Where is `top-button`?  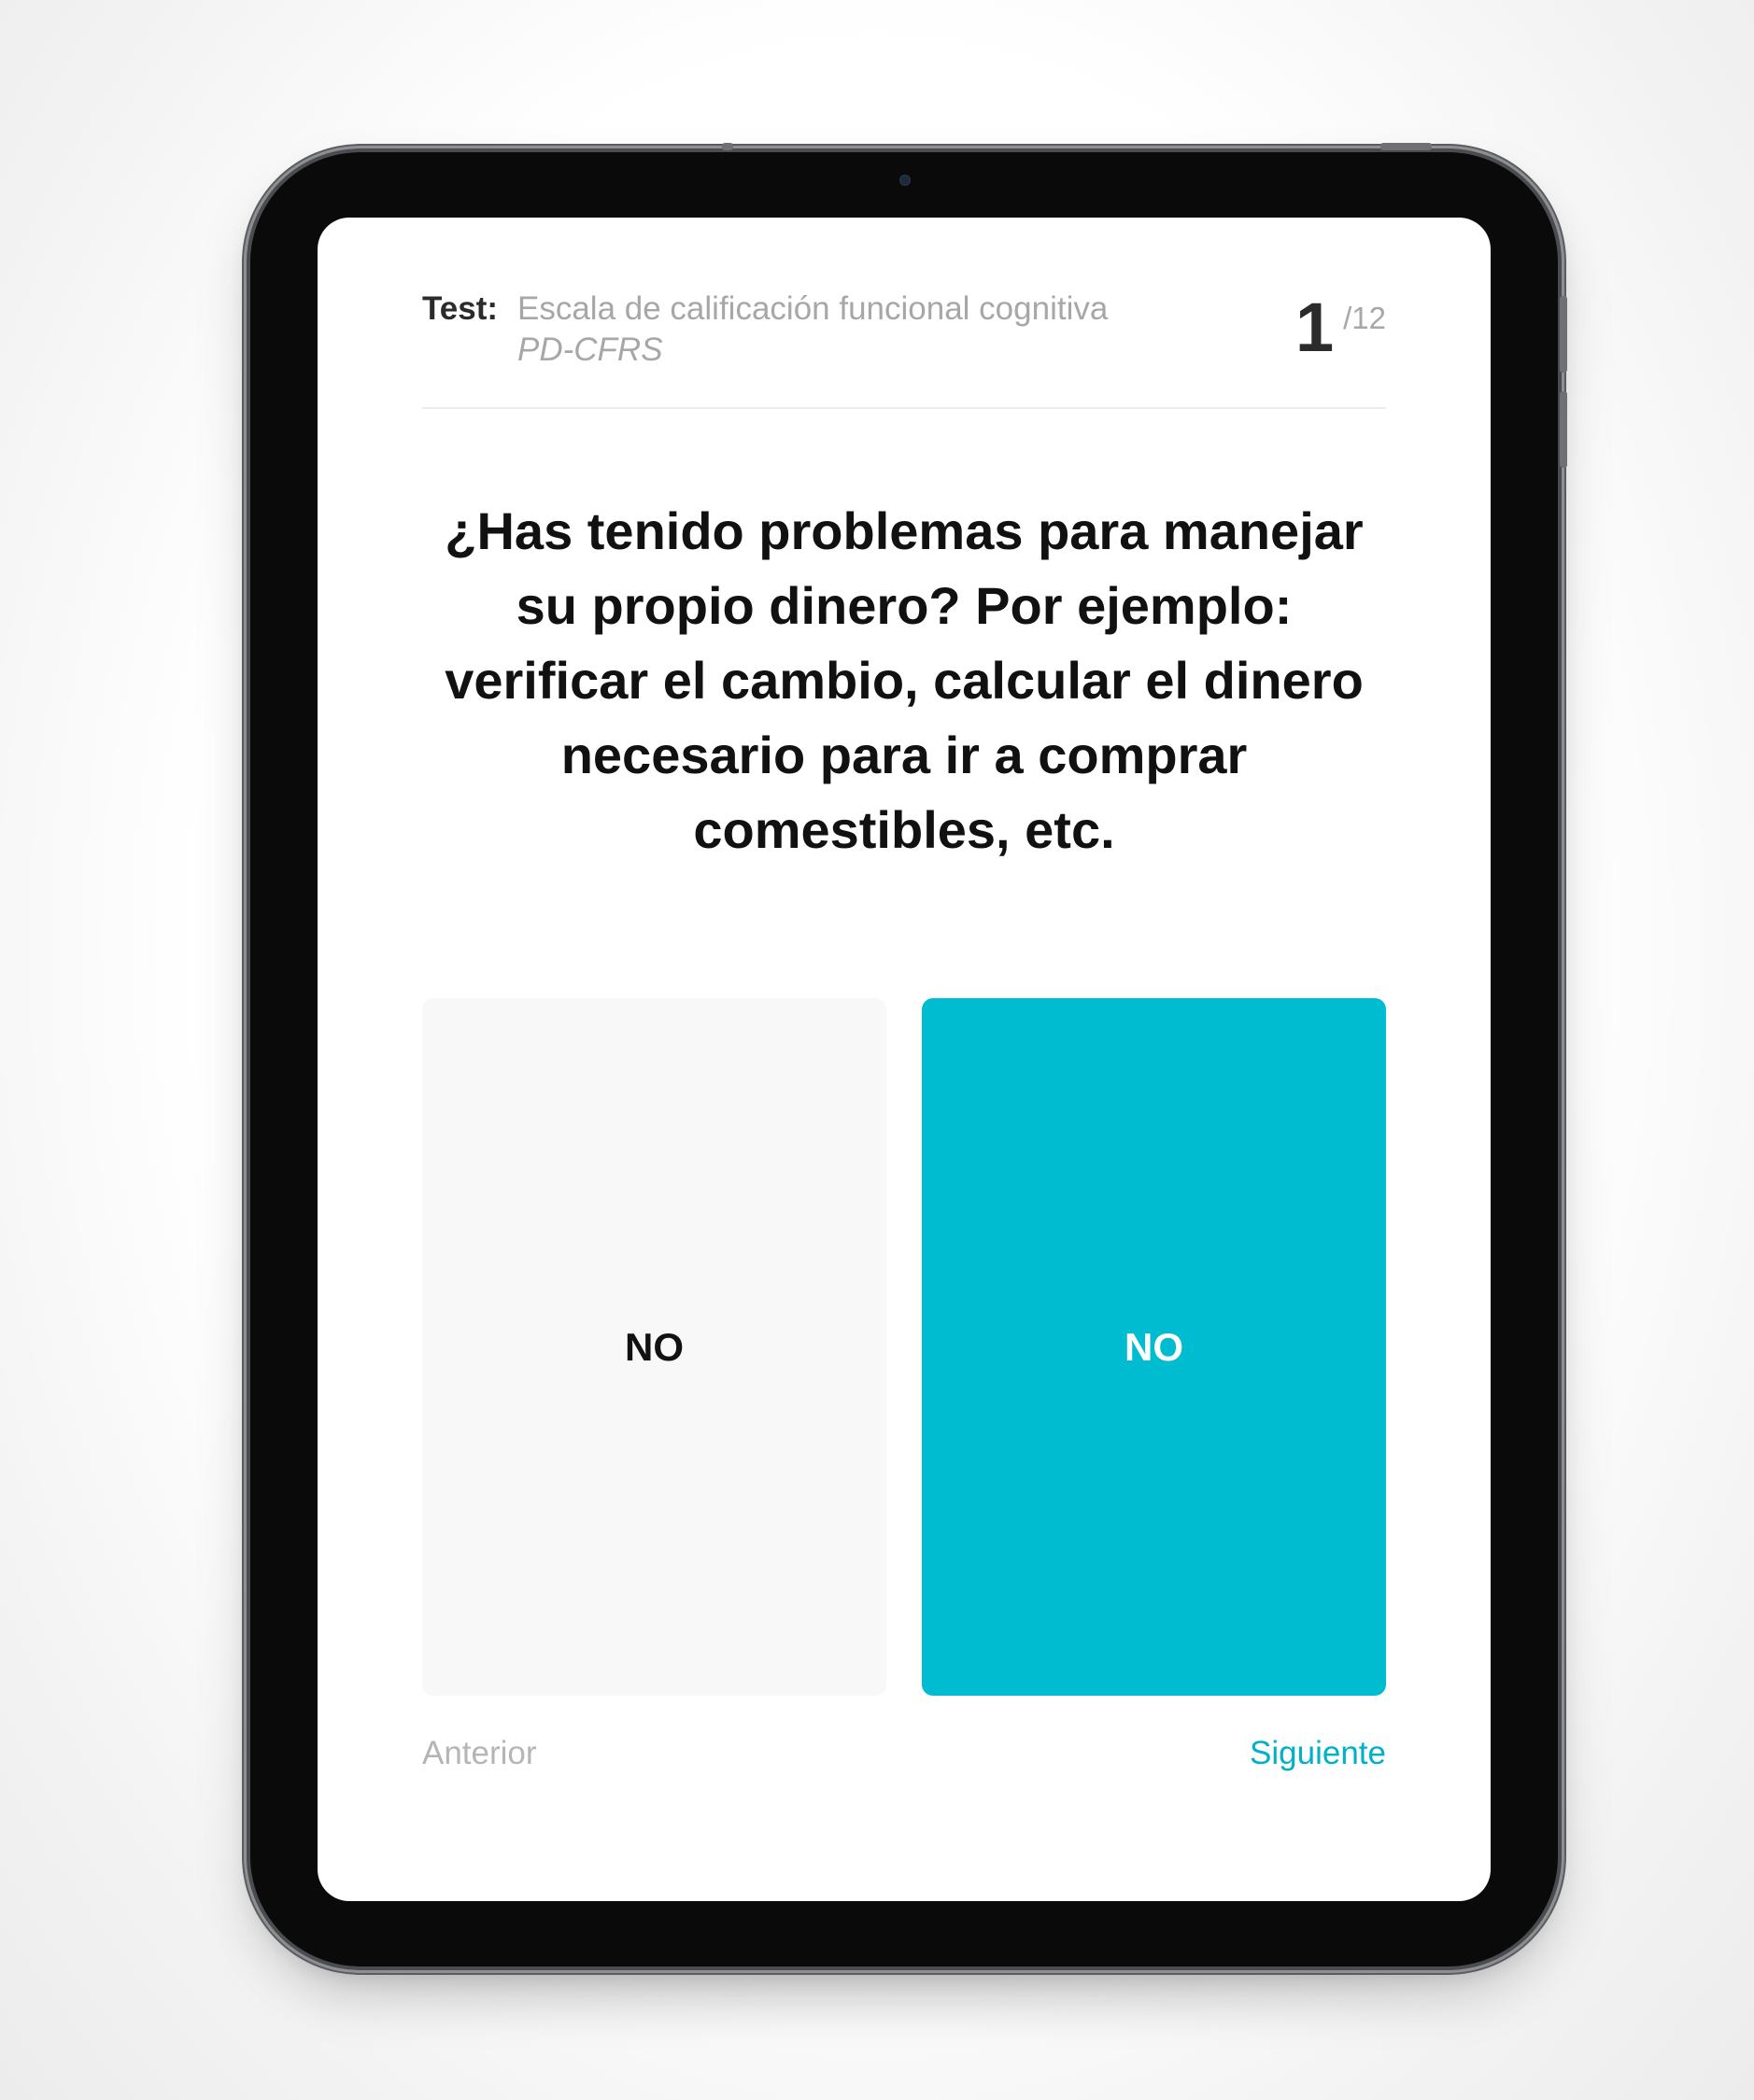 top-button is located at coordinates (727, 146).